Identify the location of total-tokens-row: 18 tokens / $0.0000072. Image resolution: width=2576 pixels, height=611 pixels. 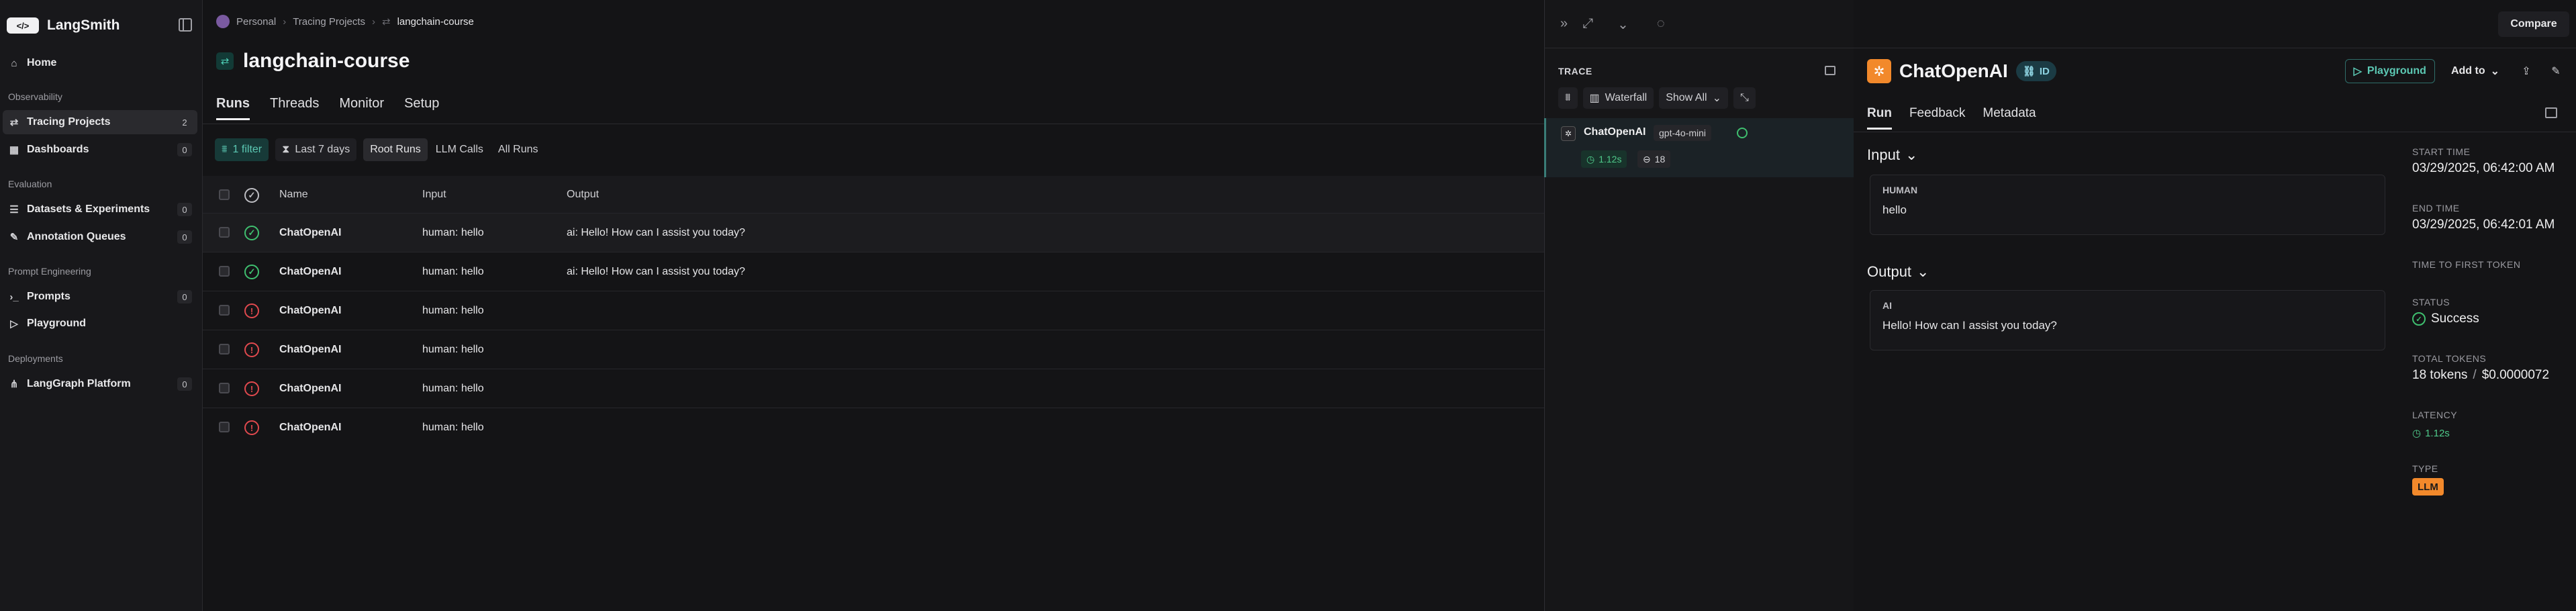
(2492, 375).